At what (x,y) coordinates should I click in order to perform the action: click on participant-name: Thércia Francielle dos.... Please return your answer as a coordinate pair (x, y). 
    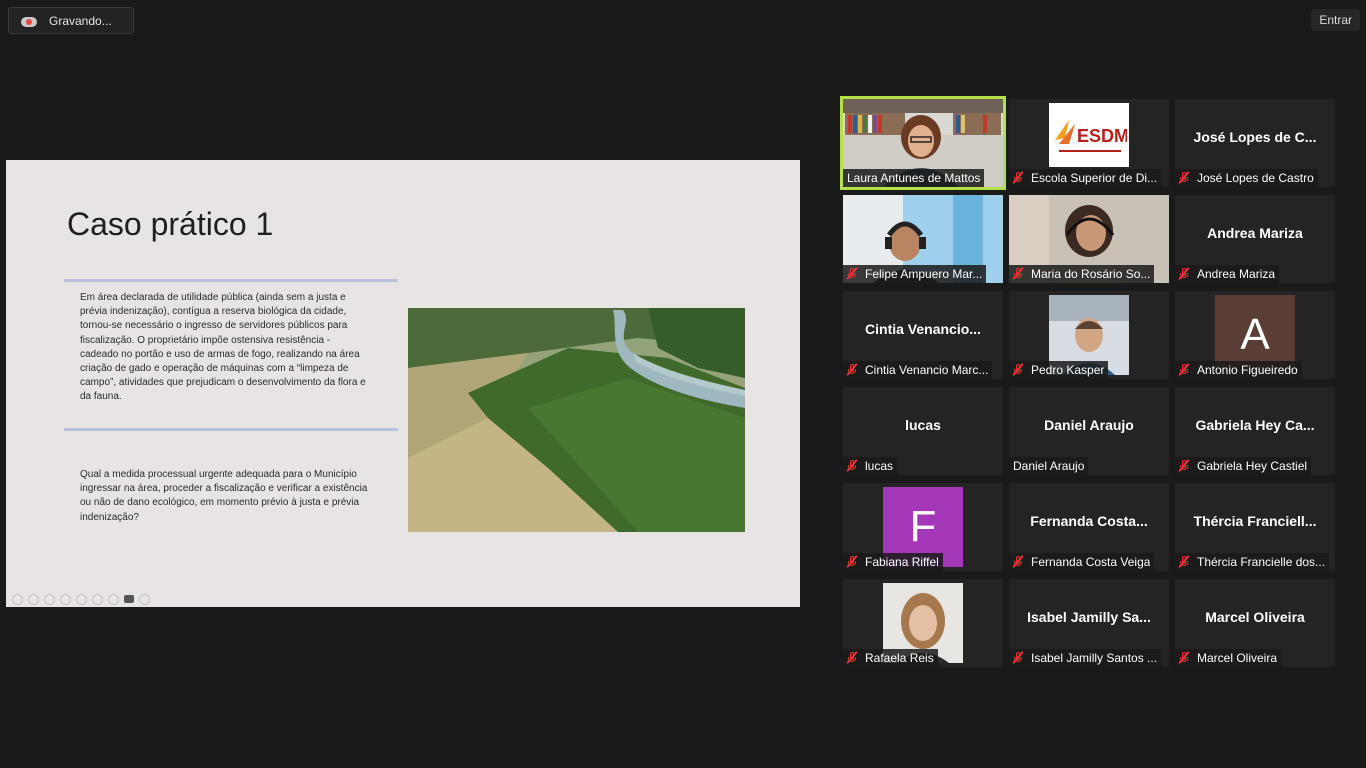
    Looking at the image, I should click on (1261, 562).